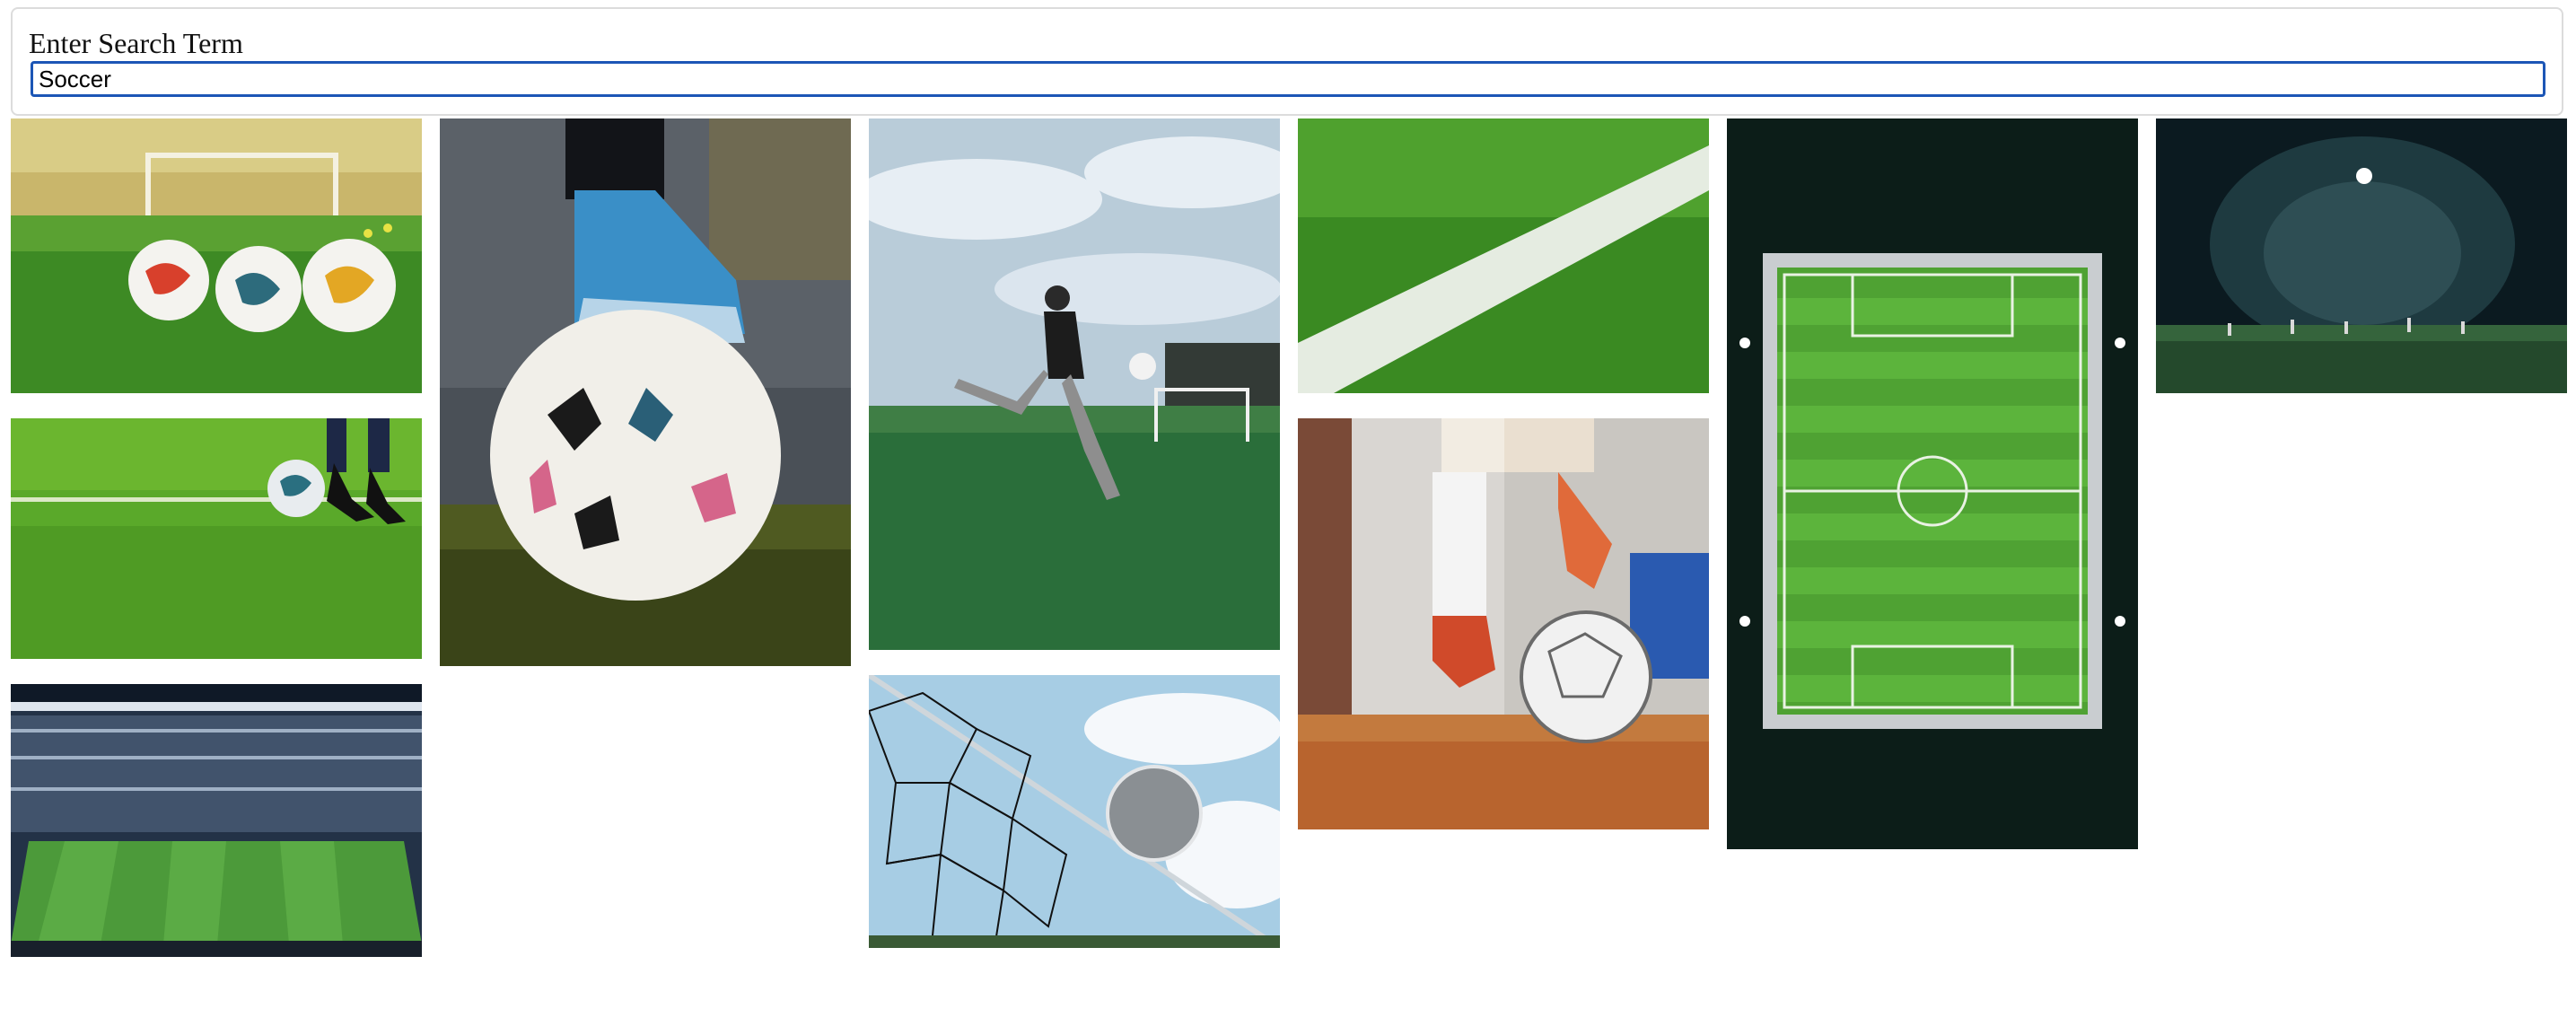 The image size is (2576, 1009). Describe the element at coordinates (1503, 623) in the screenshot. I see `image-player-clay-court` at that location.